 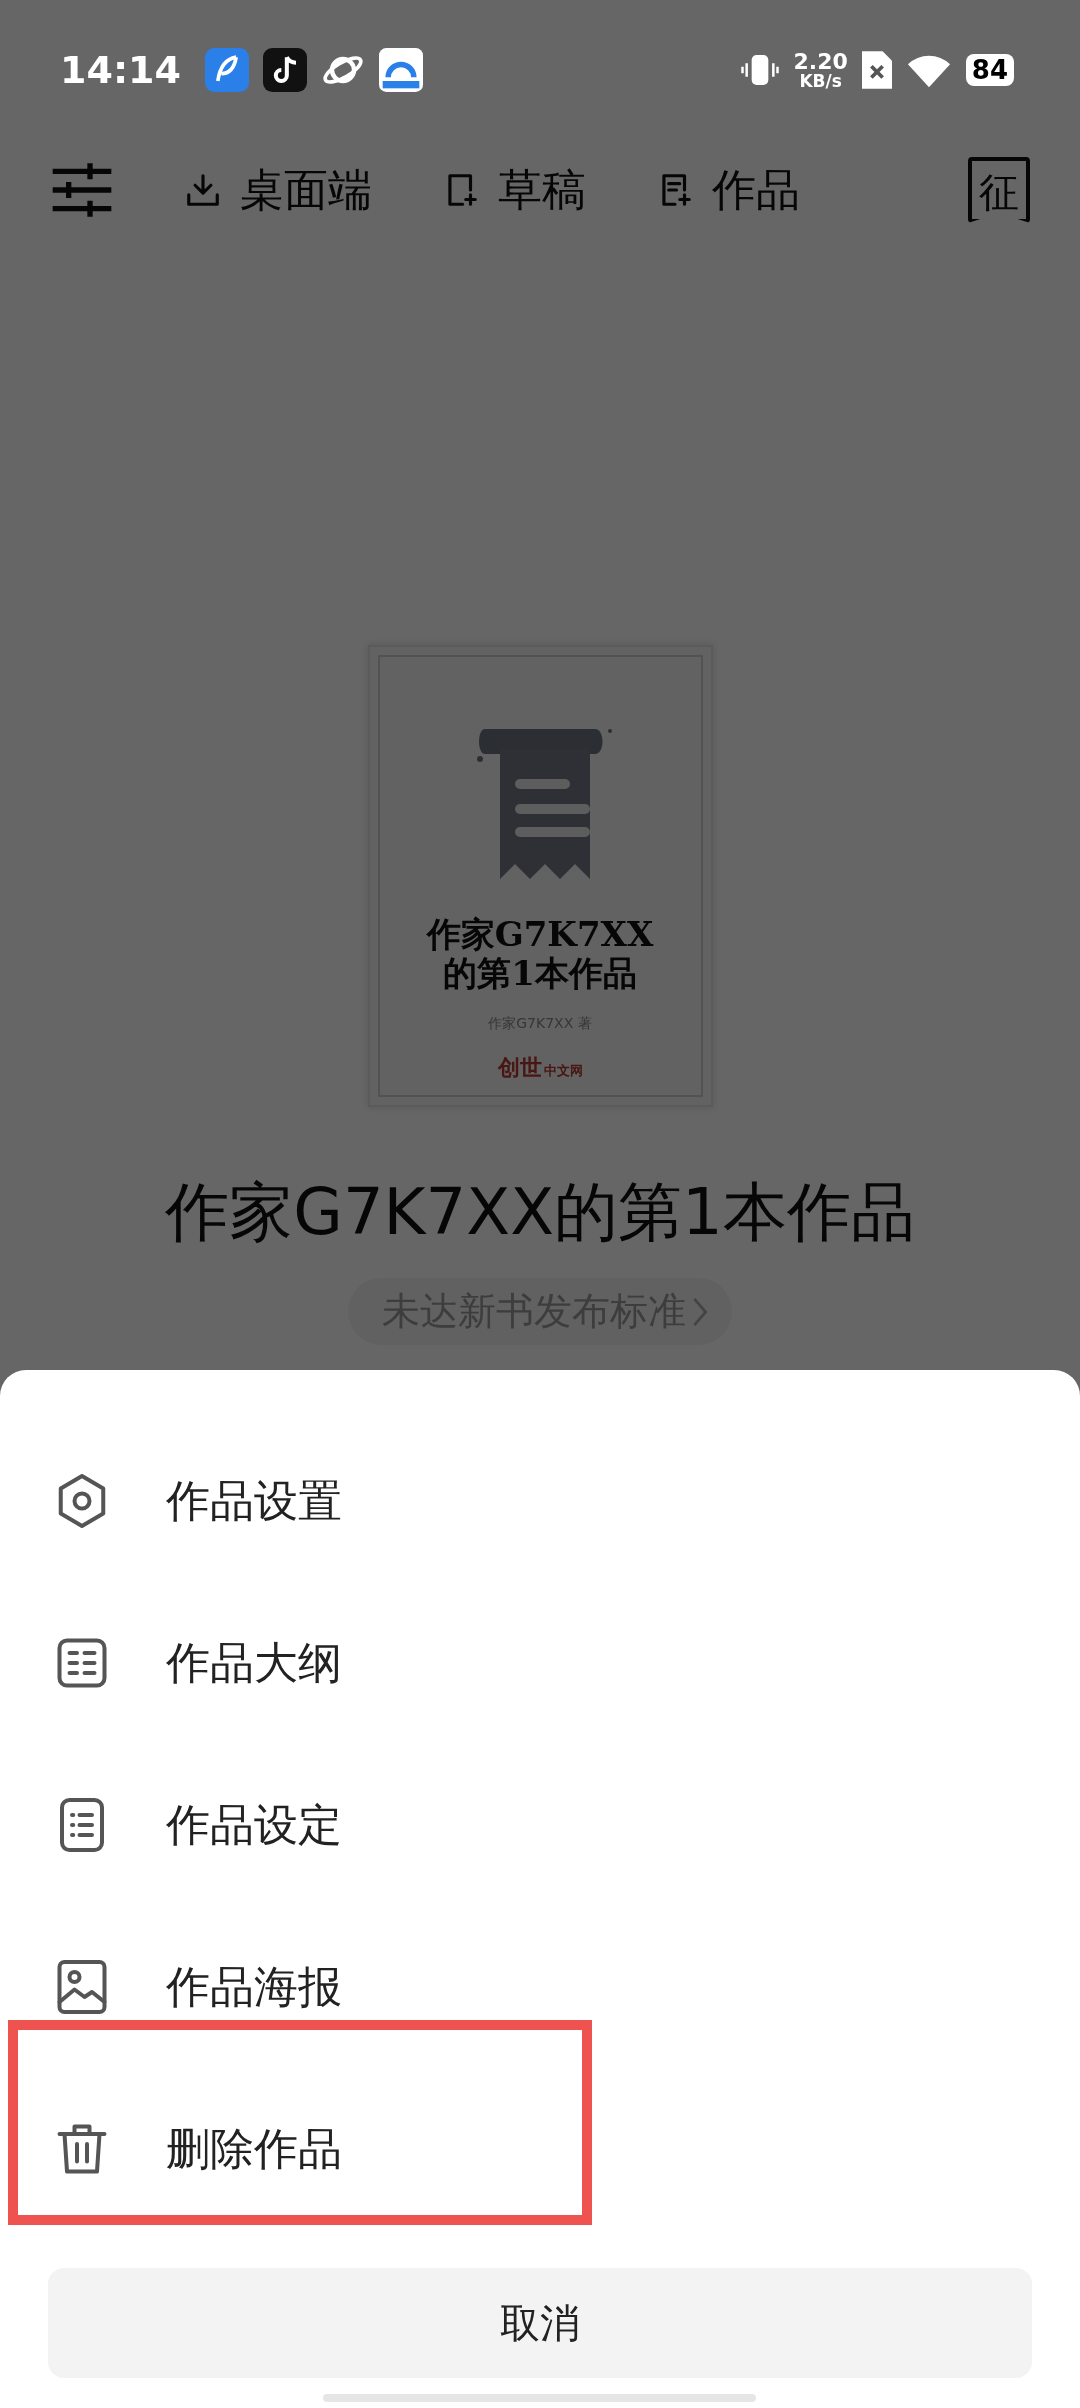 I want to click on publisher-logo: 创世, so click(x=519, y=1068).